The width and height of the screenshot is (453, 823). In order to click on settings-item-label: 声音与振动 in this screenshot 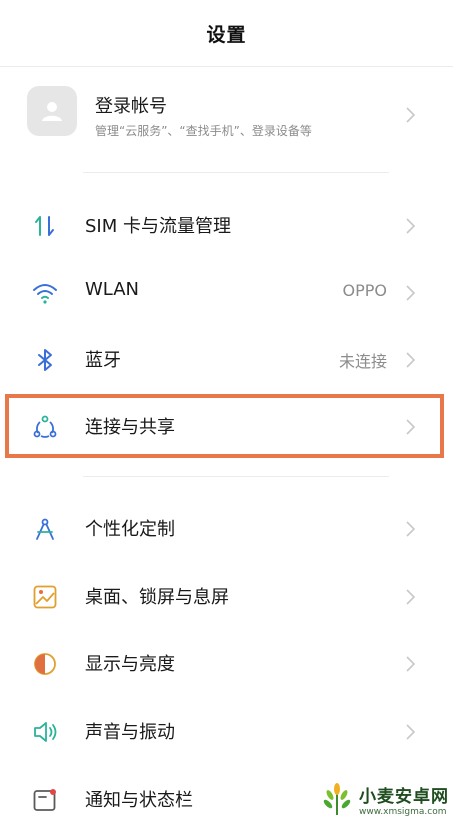, I will do `click(130, 732)`.